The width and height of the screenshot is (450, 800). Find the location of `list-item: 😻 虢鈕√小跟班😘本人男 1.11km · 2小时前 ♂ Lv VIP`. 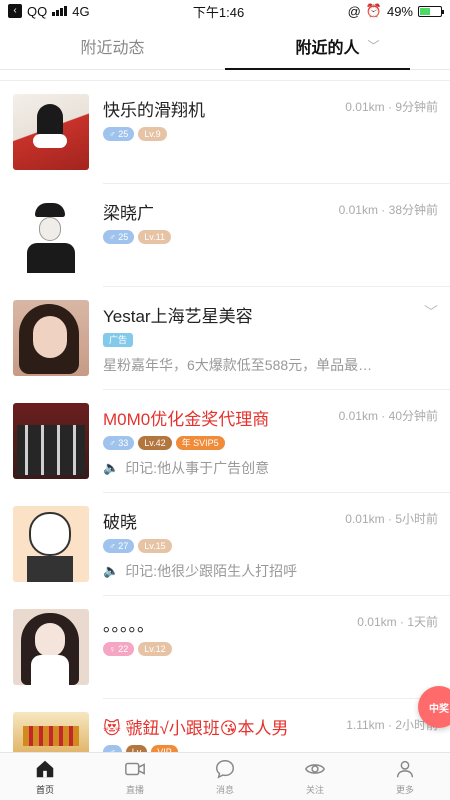

list-item: 😻 虢鈕√小跟班😘本人男 1.11km · 2小时前 ♂ Lv VIP is located at coordinates (225, 725).